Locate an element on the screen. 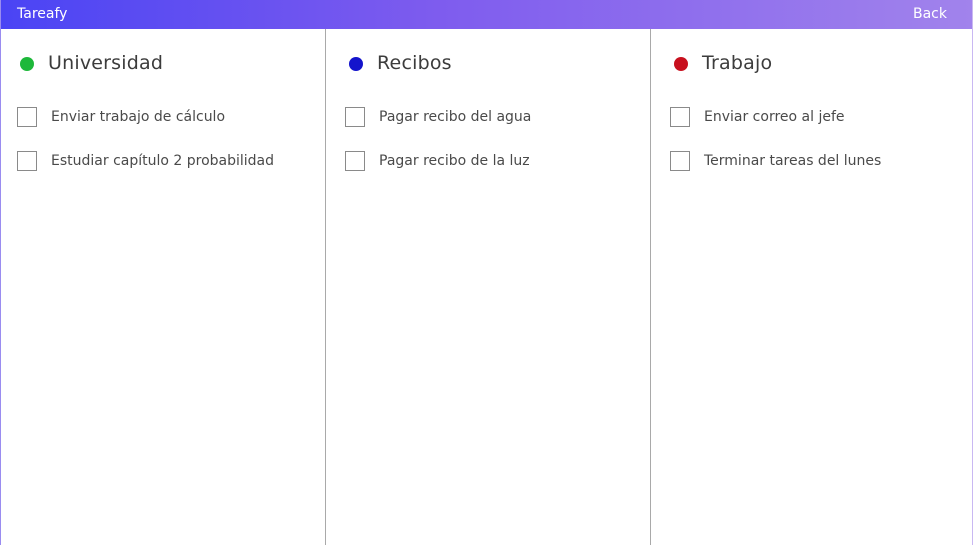  task-item: Pagar recibo de la luz is located at coordinates (438, 161).